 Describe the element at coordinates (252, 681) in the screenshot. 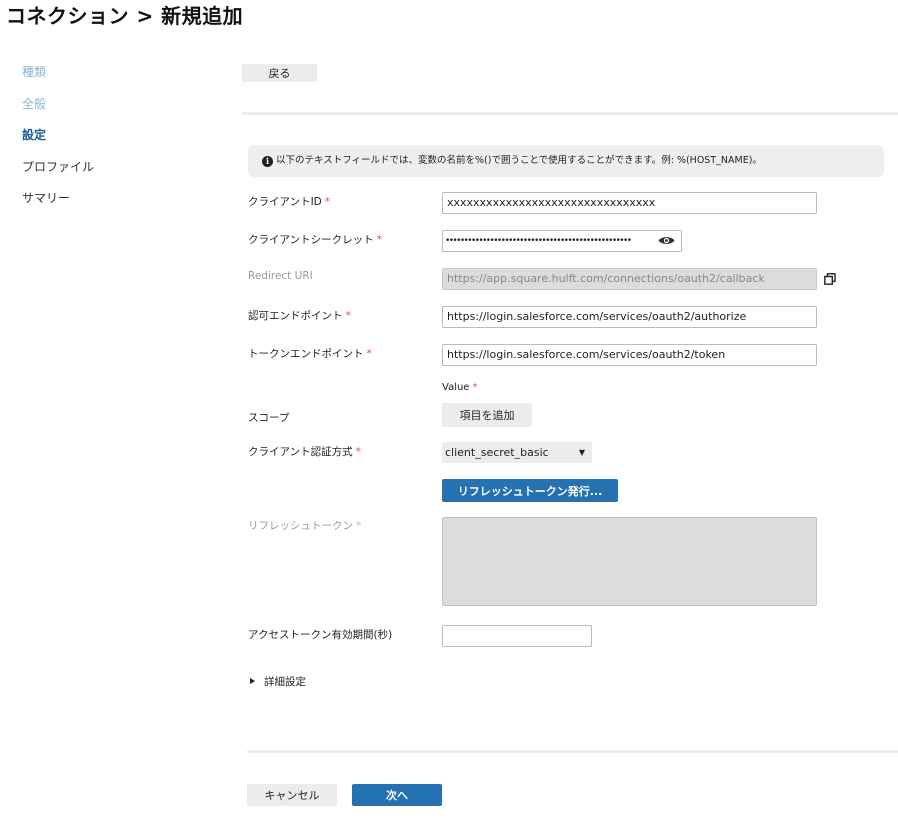

I see `caret-right-icon` at that location.